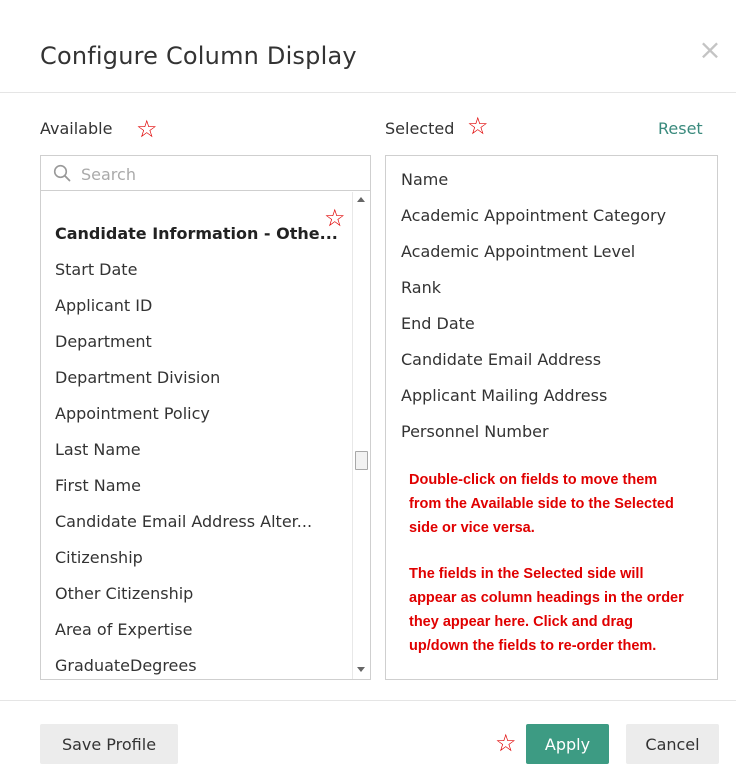 The height and width of the screenshot is (765, 736). What do you see at coordinates (541, 504) in the screenshot?
I see `instruction-note: from the Available side to the Selected` at bounding box center [541, 504].